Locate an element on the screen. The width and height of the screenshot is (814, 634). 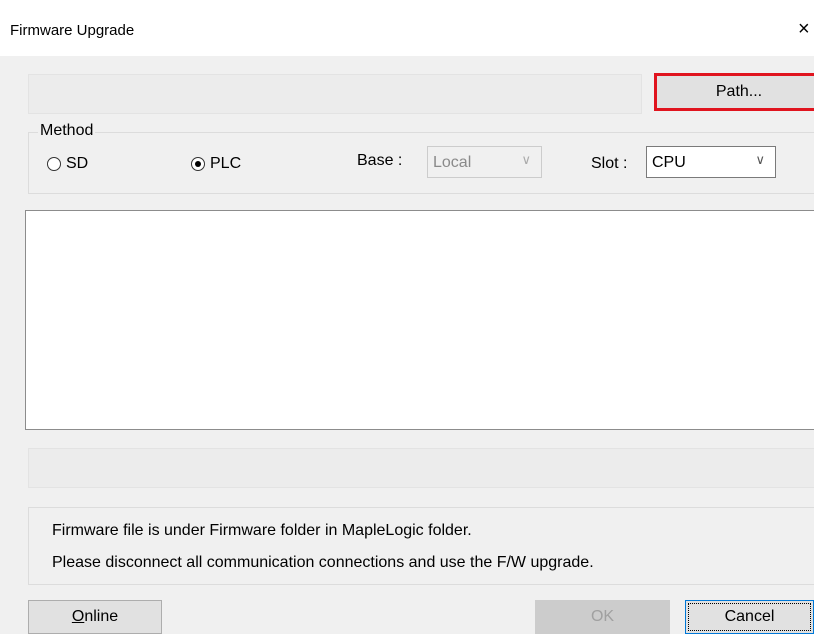
online-button: Online is located at coordinates (95, 617).